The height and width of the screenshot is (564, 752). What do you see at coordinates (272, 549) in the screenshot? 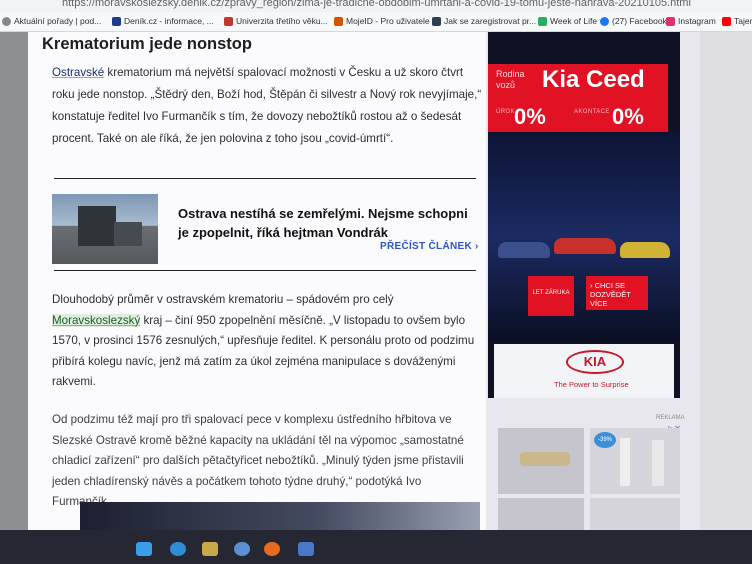
I see `firefox-icon` at bounding box center [272, 549].